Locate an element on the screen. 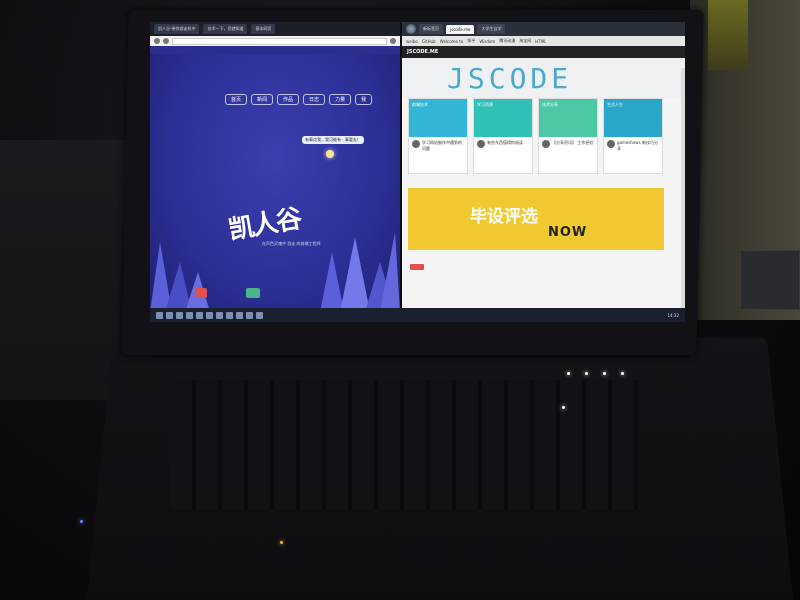 The width and height of the screenshot is (800, 600). site-name: JSCODE.ME is located at coordinates (422, 52).